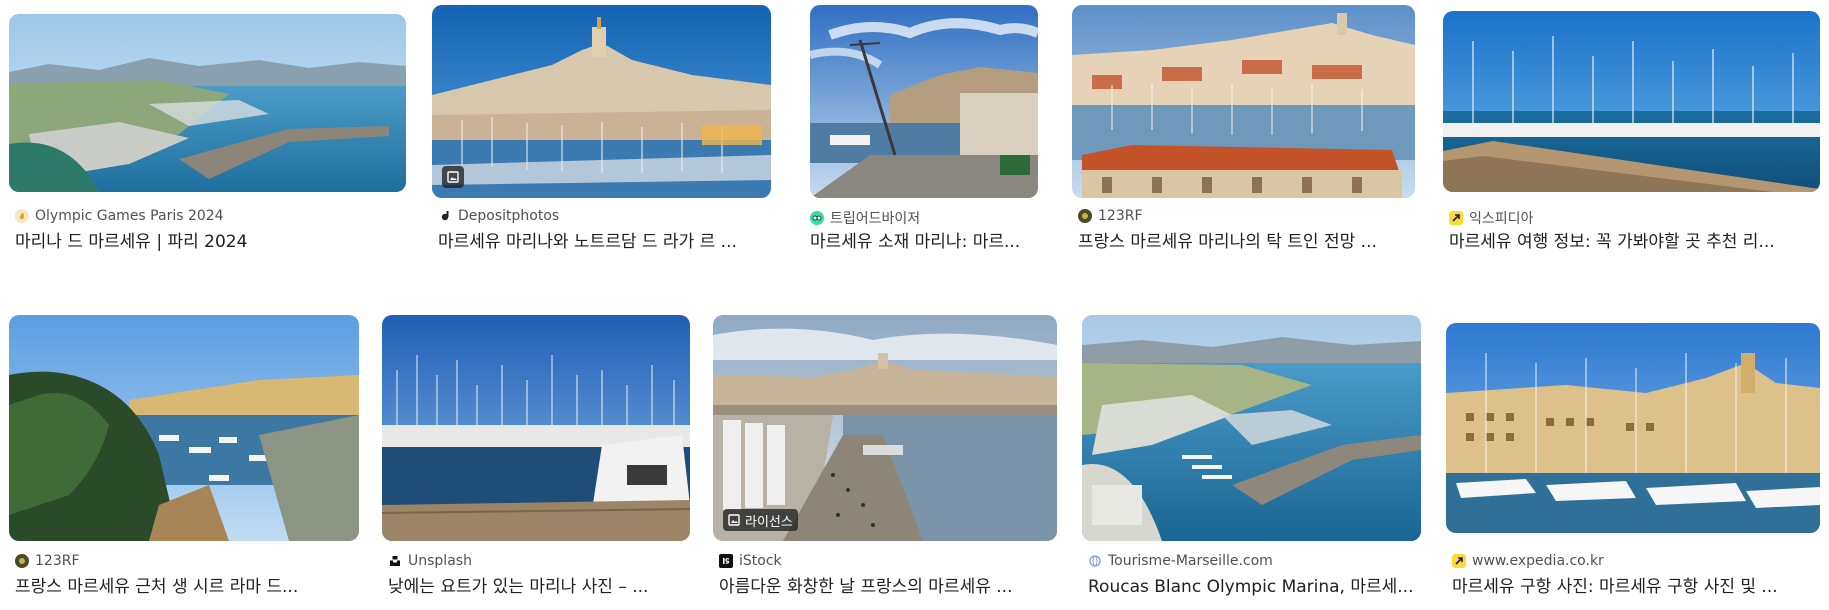 The image size is (1829, 610). I want to click on source-label: iStock, so click(760, 561).